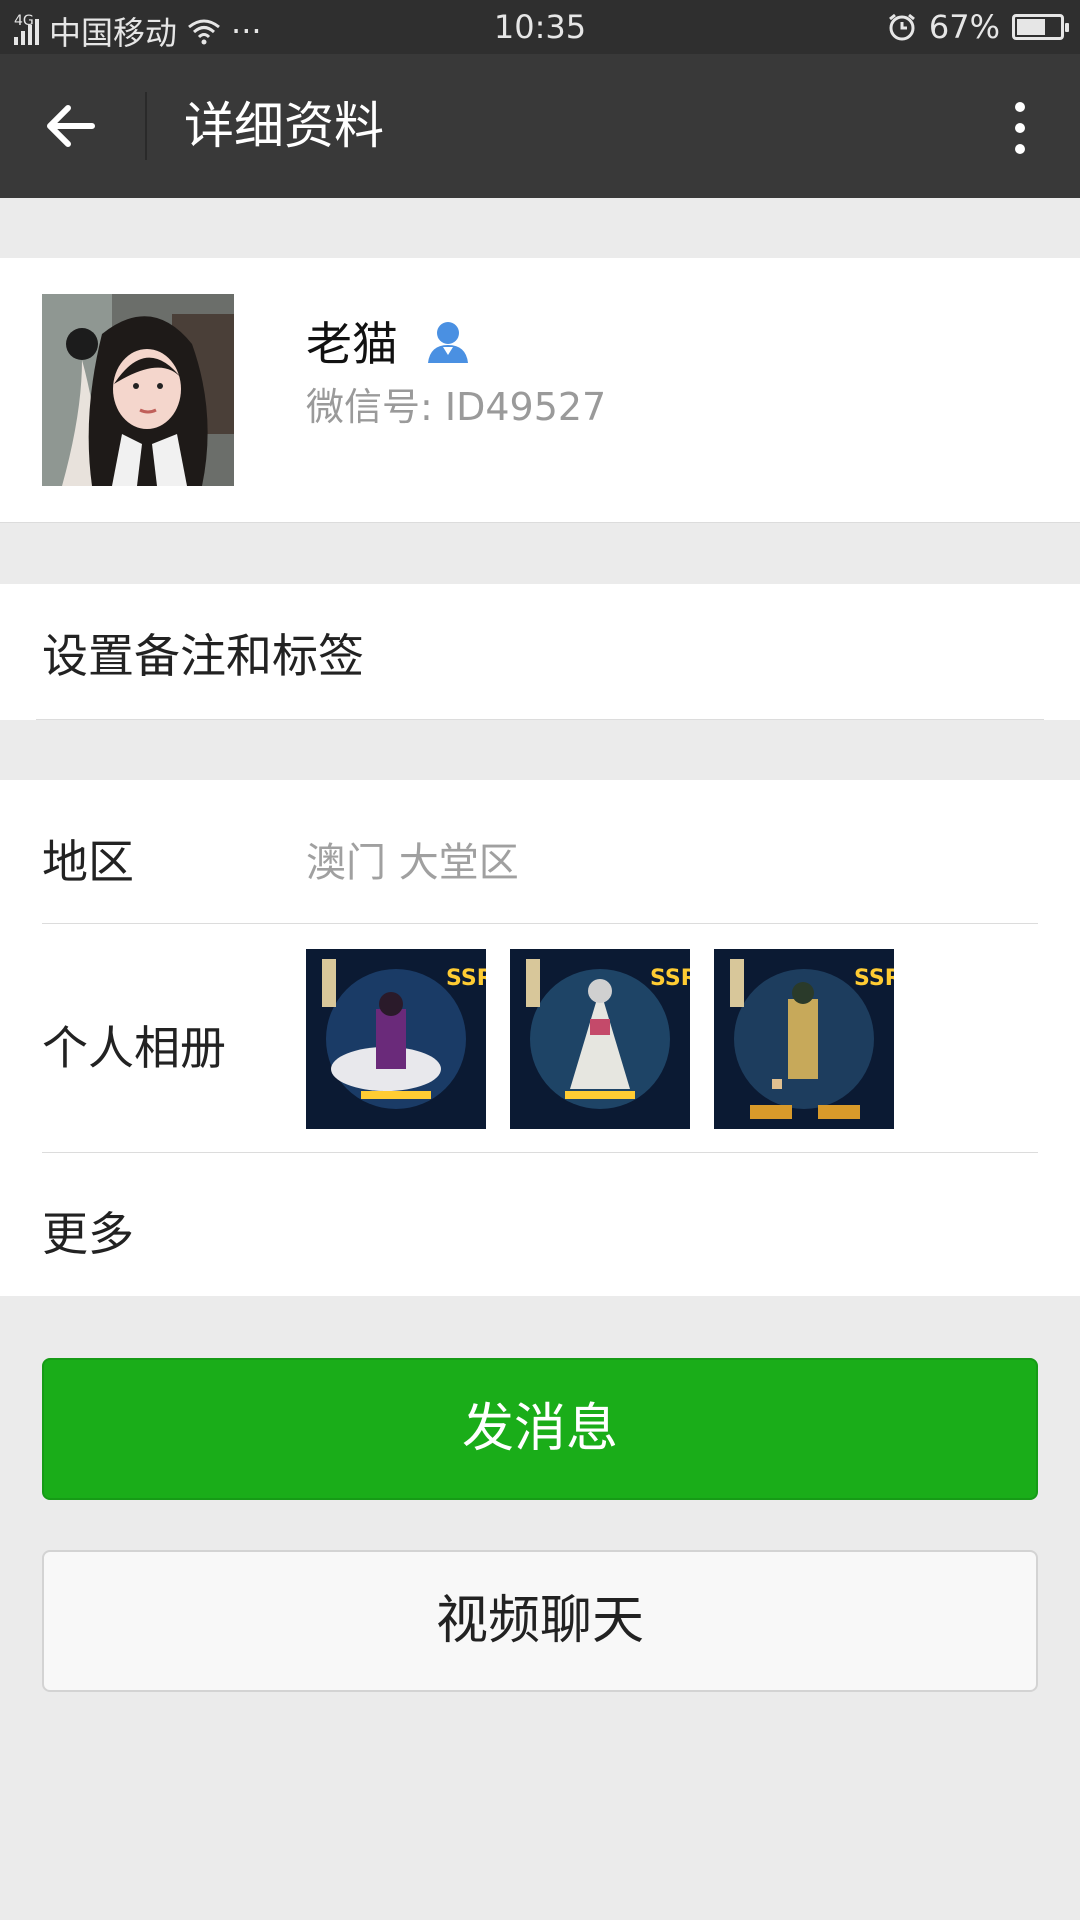 The height and width of the screenshot is (1920, 1080). I want to click on nav-divider, so click(146, 126).